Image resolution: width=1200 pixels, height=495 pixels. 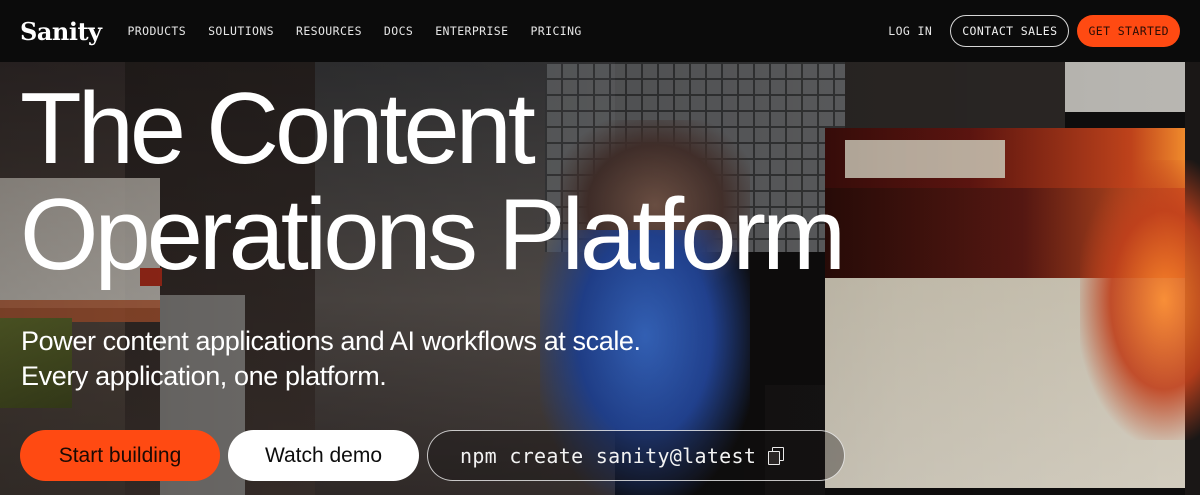 I want to click on npm-command-box: npm create sanity@latest, so click(x=636, y=455).